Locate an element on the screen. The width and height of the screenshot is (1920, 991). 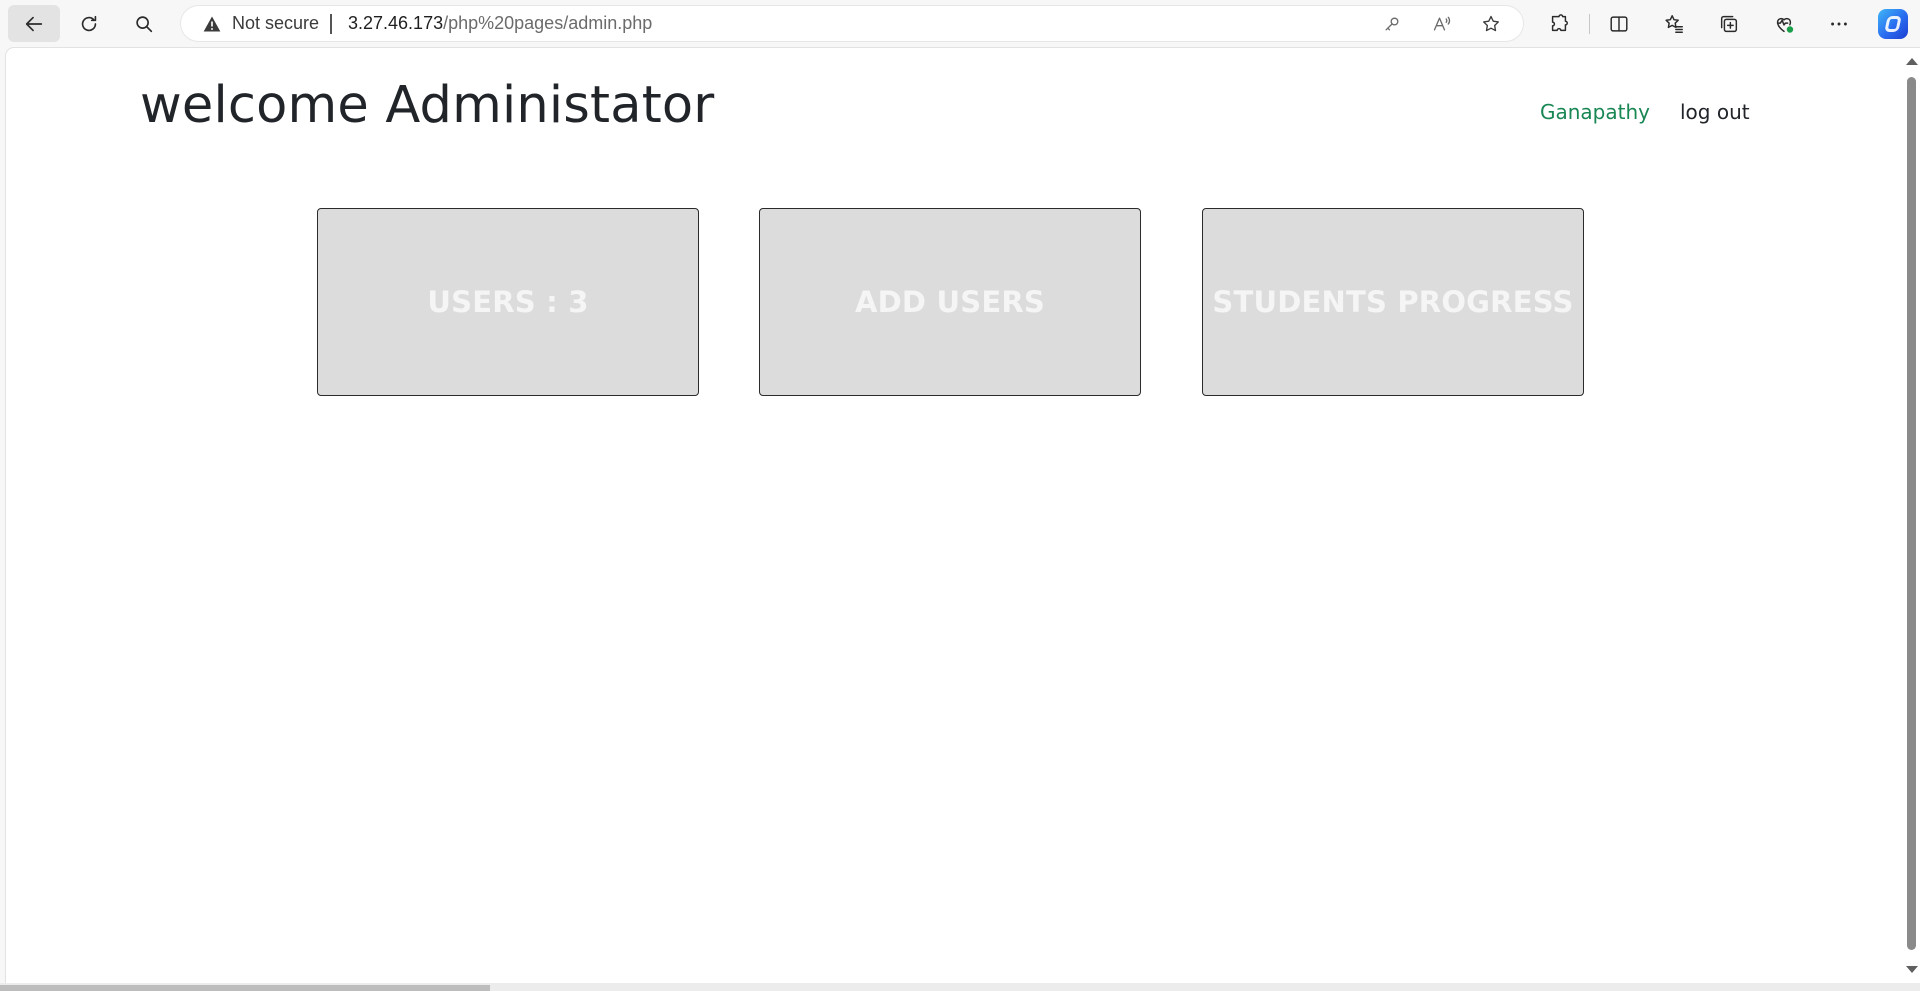
extensions-button is located at coordinates (1559, 23).